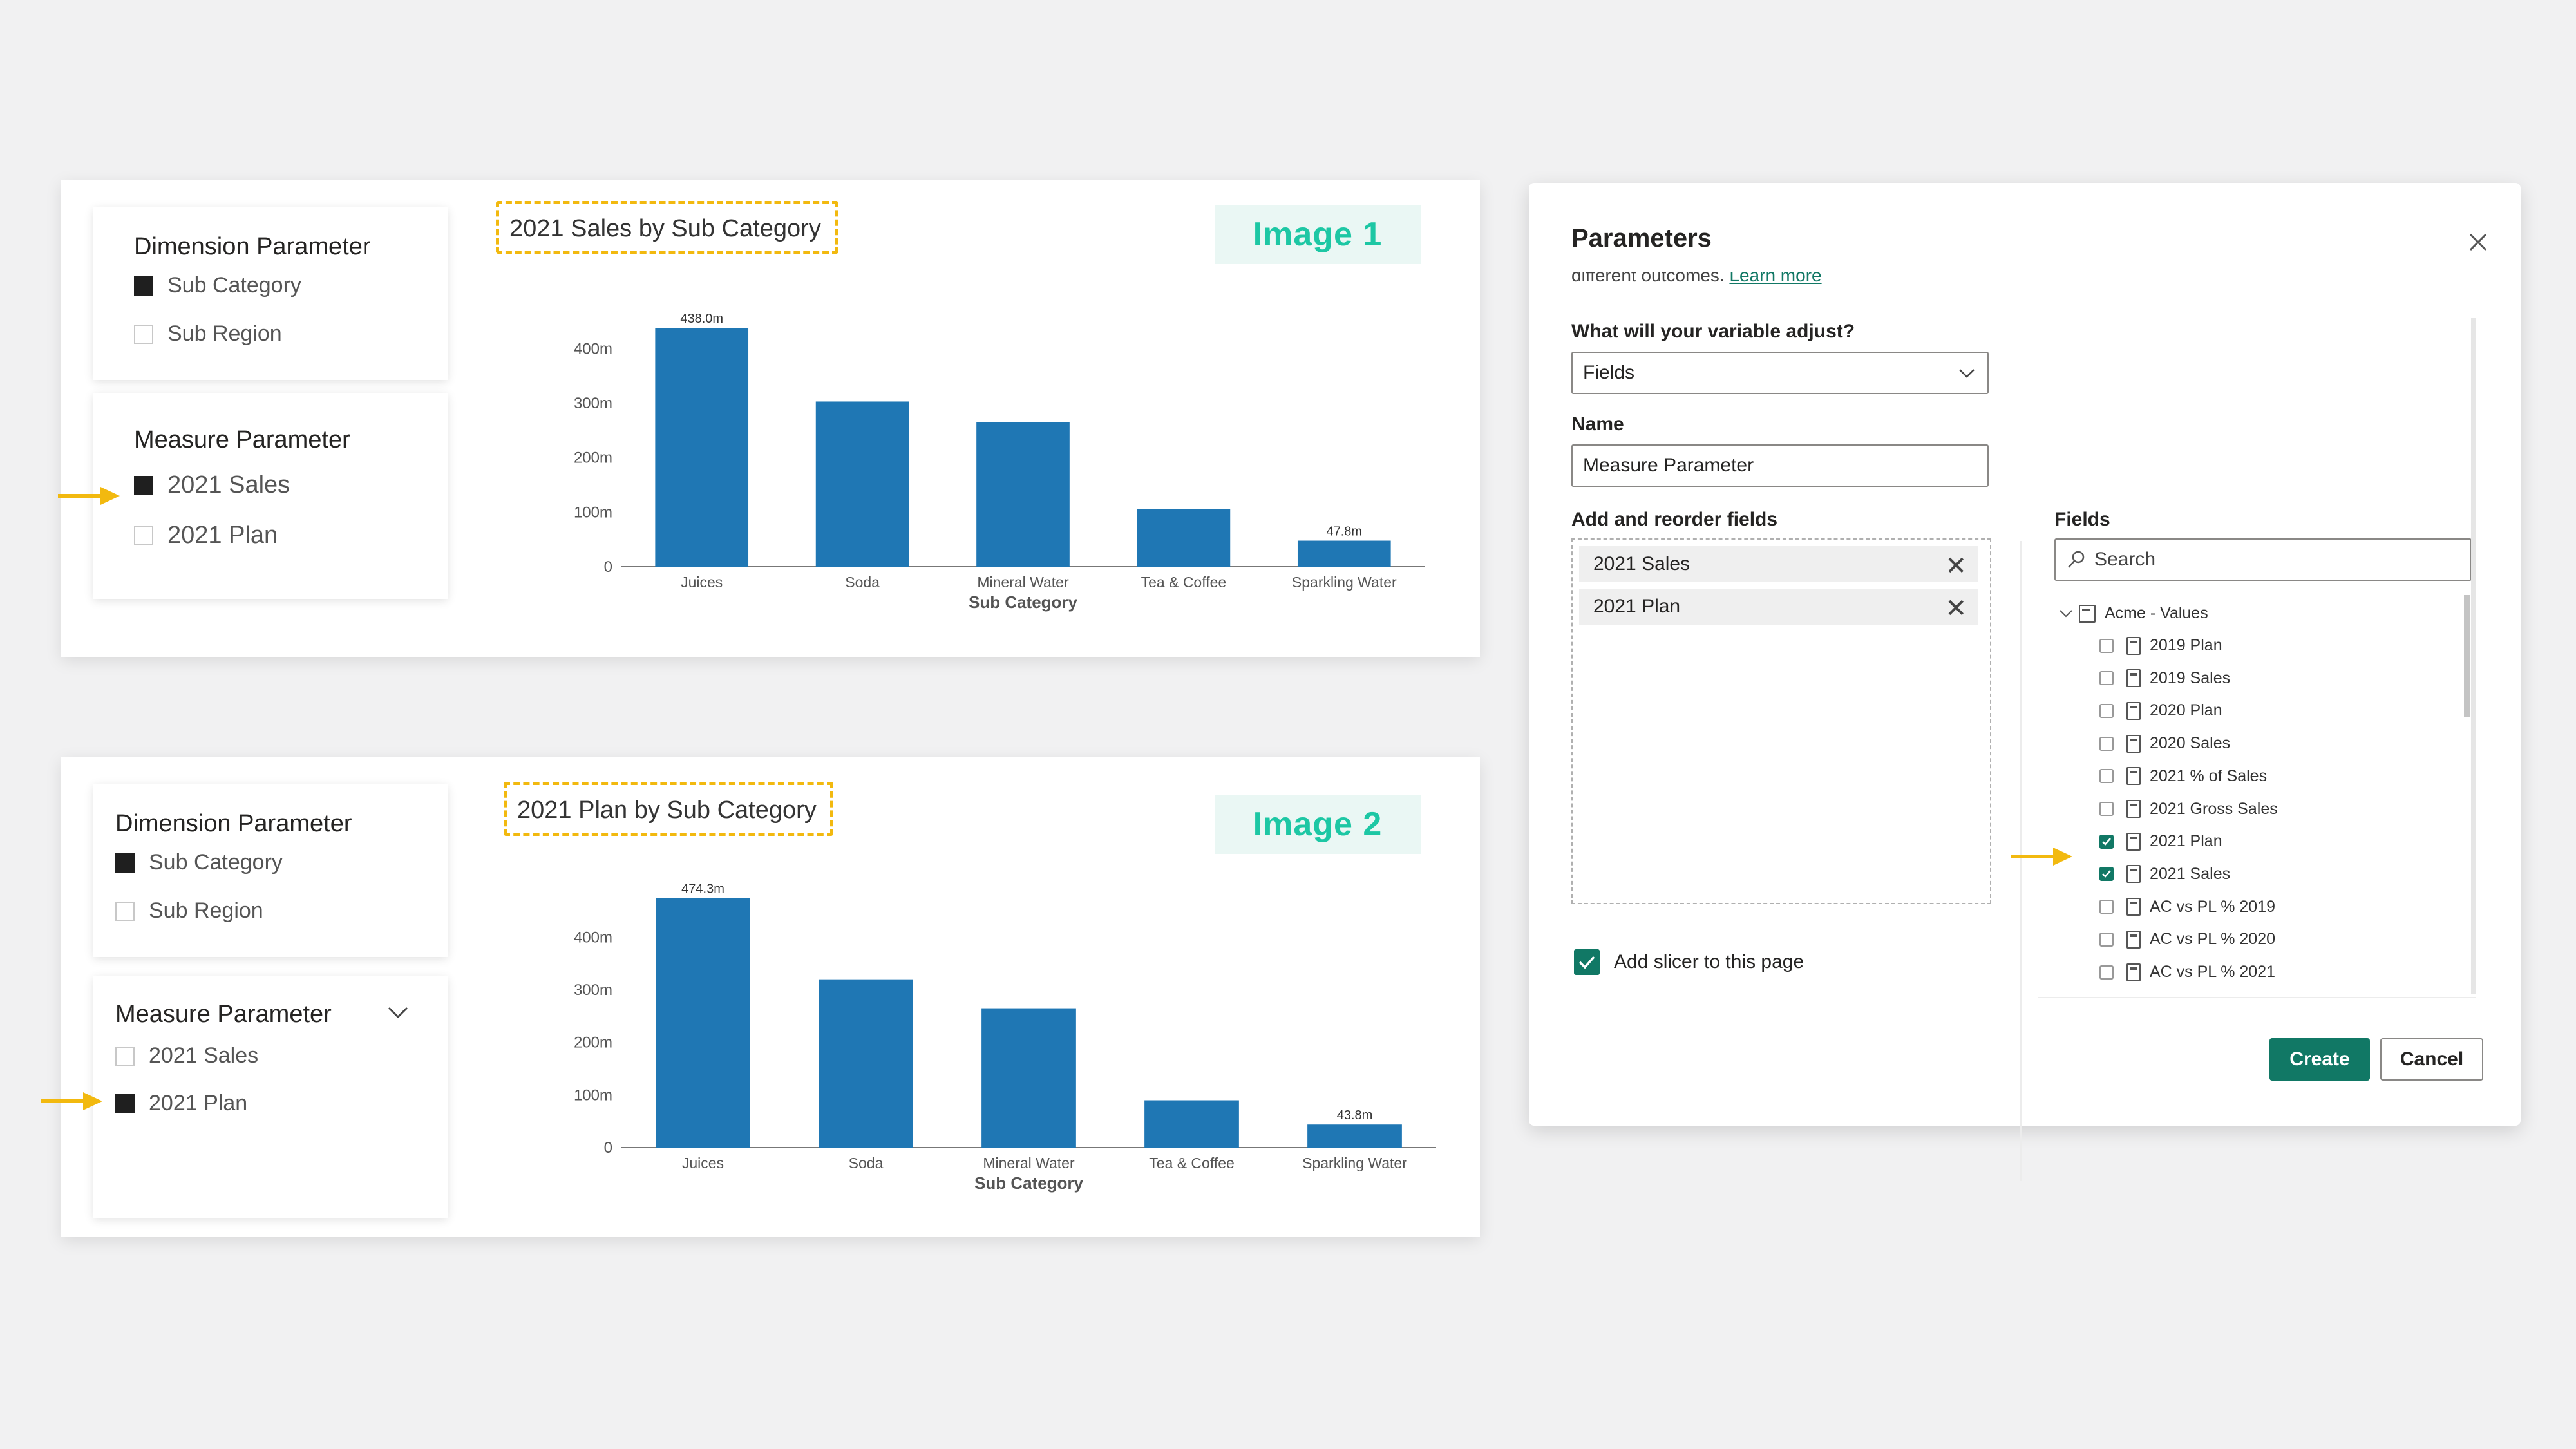 The image size is (2576, 1449). What do you see at coordinates (867, 1163) in the screenshot?
I see `x-tick-label: Soda` at bounding box center [867, 1163].